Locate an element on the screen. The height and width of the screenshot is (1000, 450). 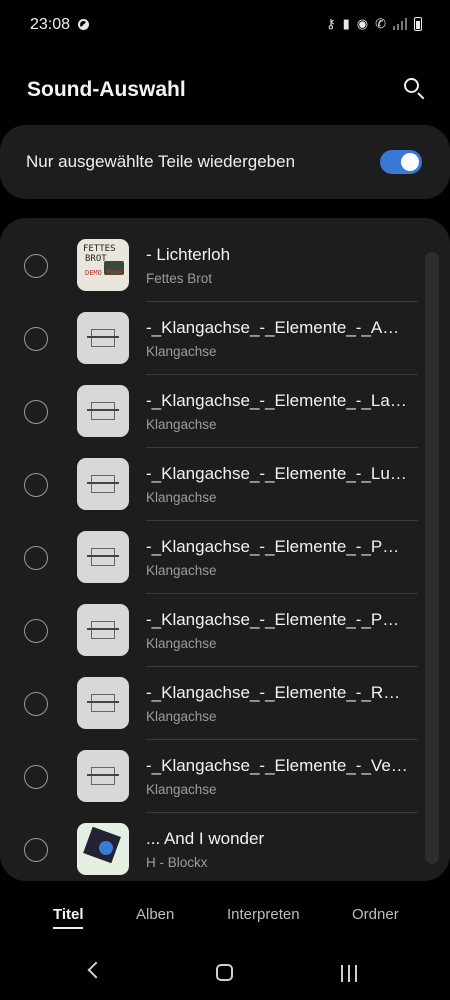
recent-apps-icon is located at coordinates (350, 973).